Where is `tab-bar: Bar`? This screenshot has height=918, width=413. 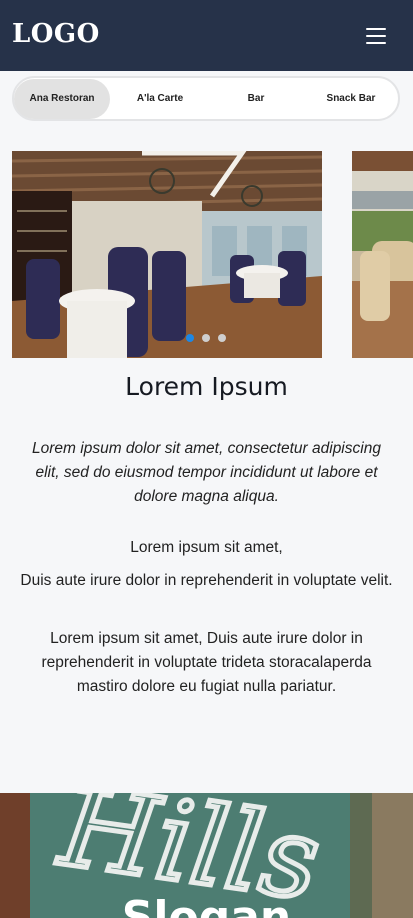 tab-bar: Bar is located at coordinates (256, 99).